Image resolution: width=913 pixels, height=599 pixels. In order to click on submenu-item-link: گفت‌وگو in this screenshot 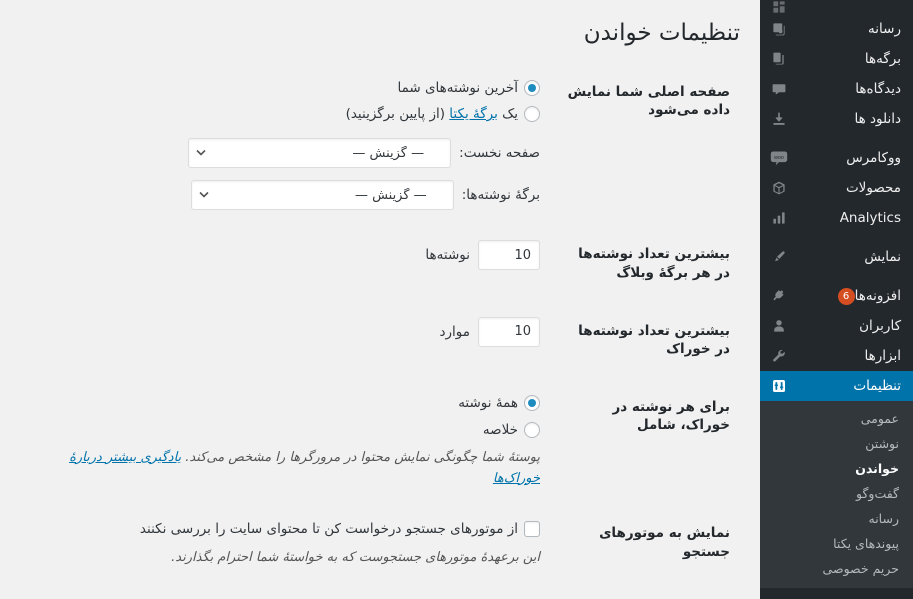, I will do `click(836, 493)`.